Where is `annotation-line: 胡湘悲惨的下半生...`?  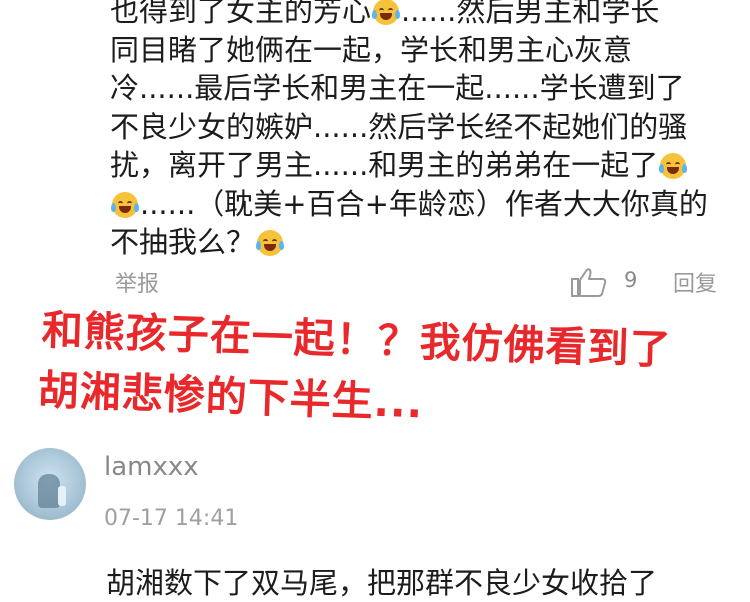 annotation-line: 胡湘悲惨的下半生... is located at coordinates (231, 397).